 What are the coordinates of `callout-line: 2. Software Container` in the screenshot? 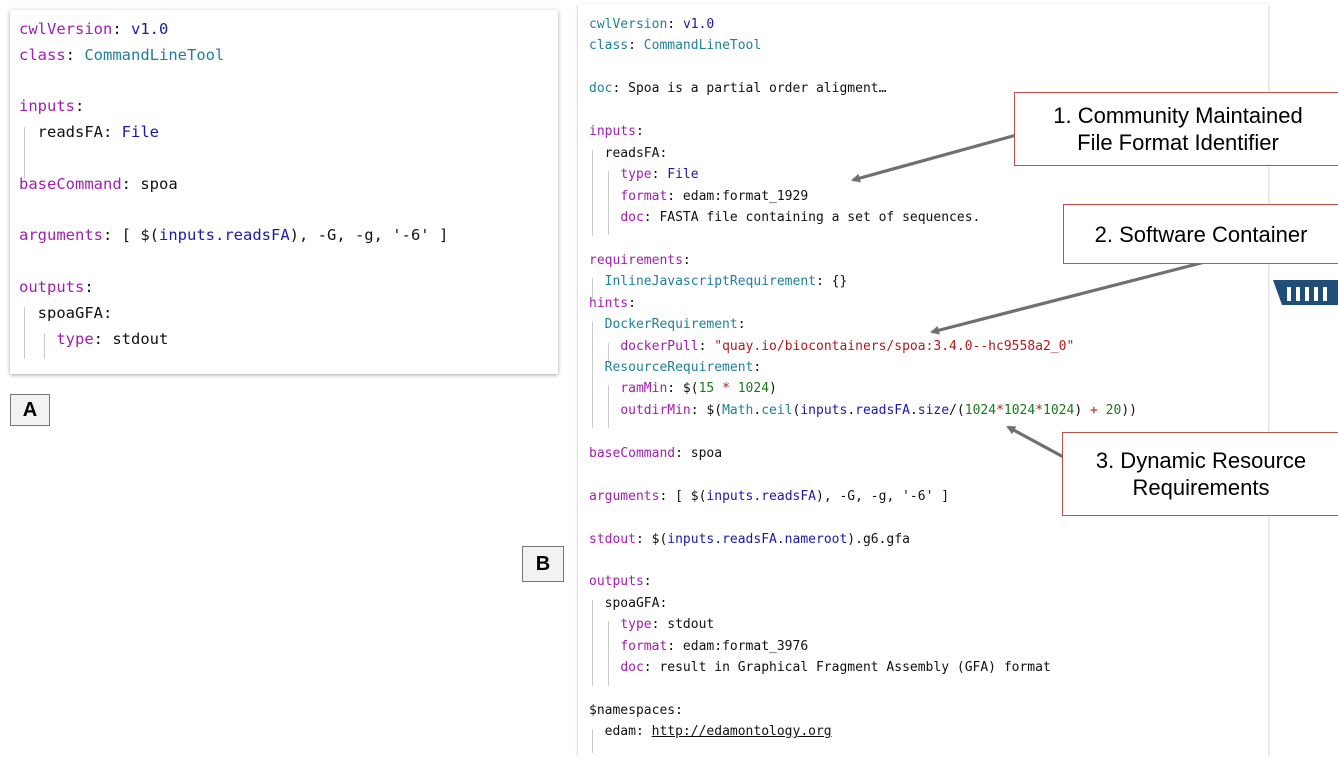 It's located at (1201, 234).